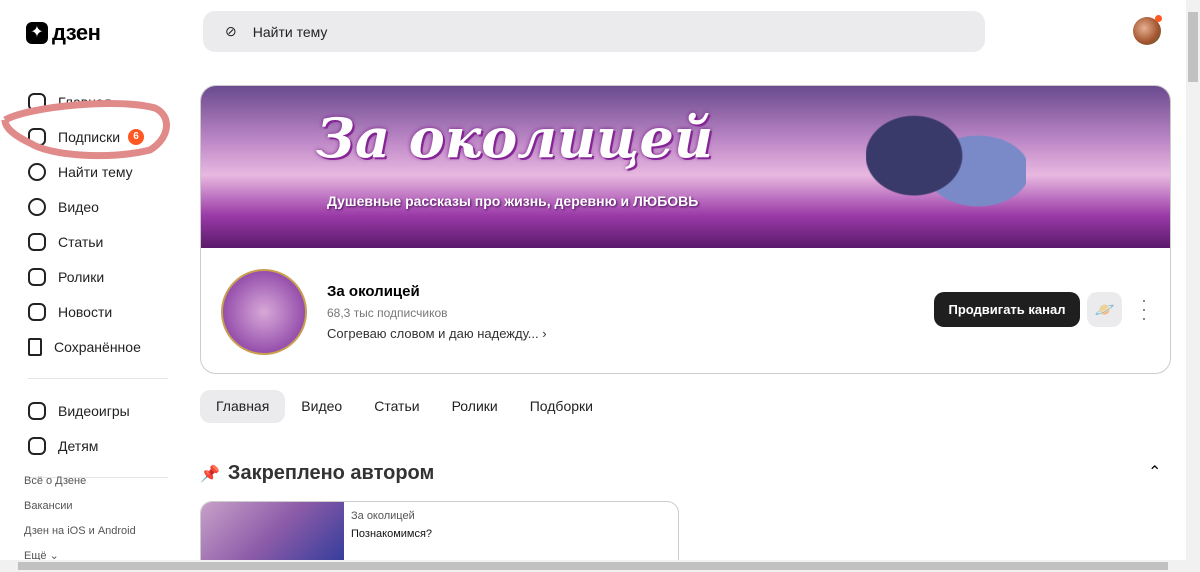 The height and width of the screenshot is (572, 1200). Describe the element at coordinates (81, 276) in the screenshot. I see `label: Ролики` at that location.